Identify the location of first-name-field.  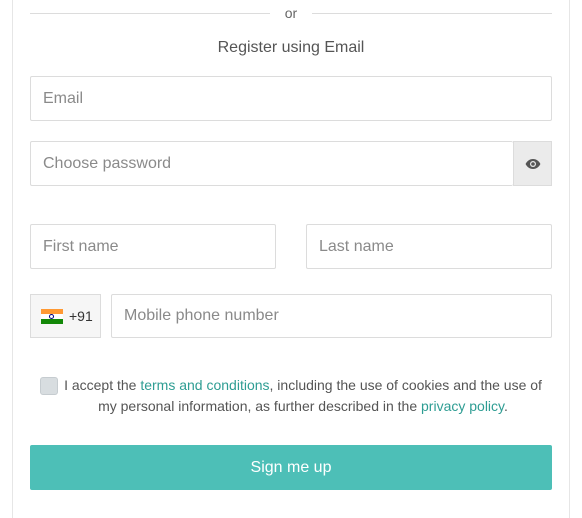
(153, 246).